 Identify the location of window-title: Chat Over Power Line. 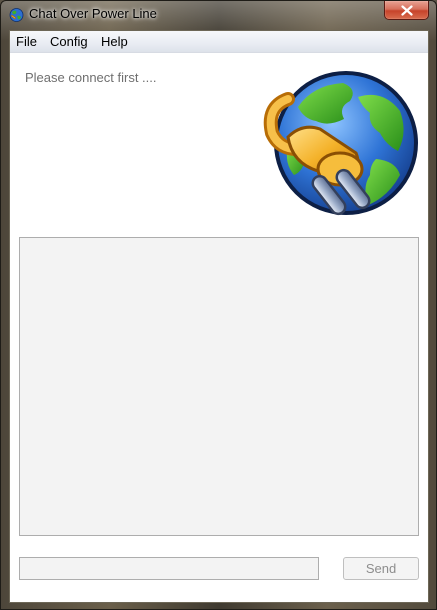
(93, 13).